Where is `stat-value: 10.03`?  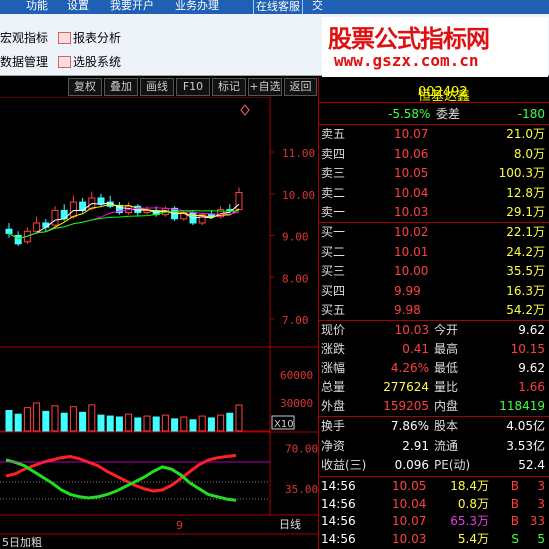 stat-value: 10.03 is located at coordinates (411, 330).